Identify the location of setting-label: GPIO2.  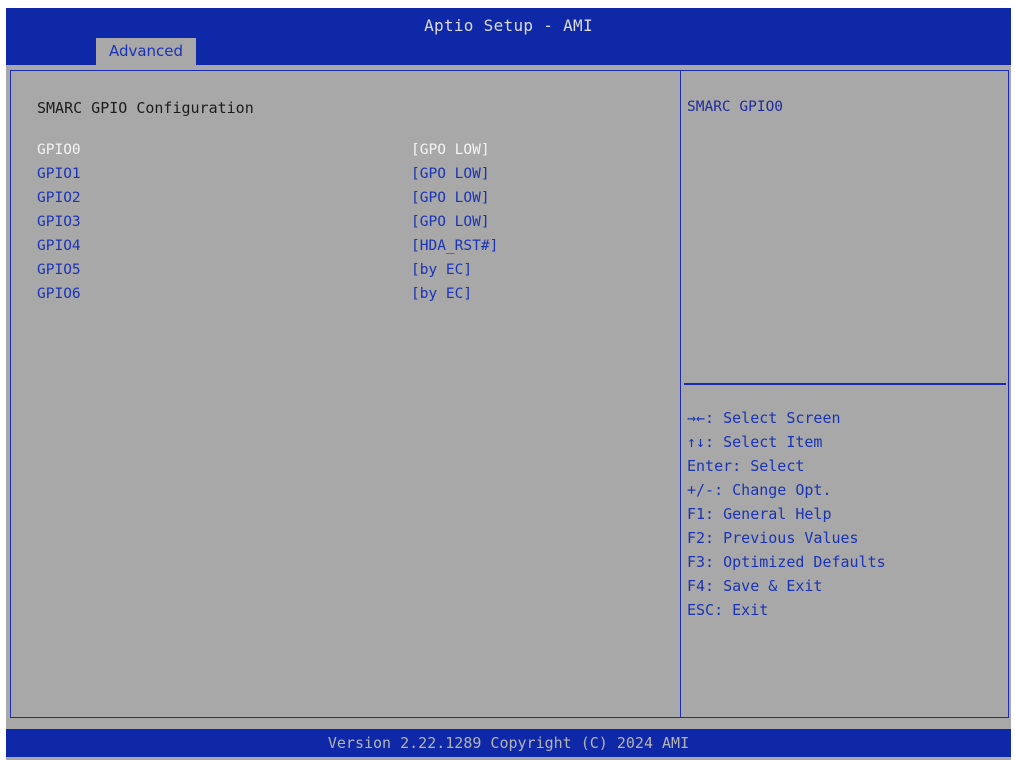
(59, 198).